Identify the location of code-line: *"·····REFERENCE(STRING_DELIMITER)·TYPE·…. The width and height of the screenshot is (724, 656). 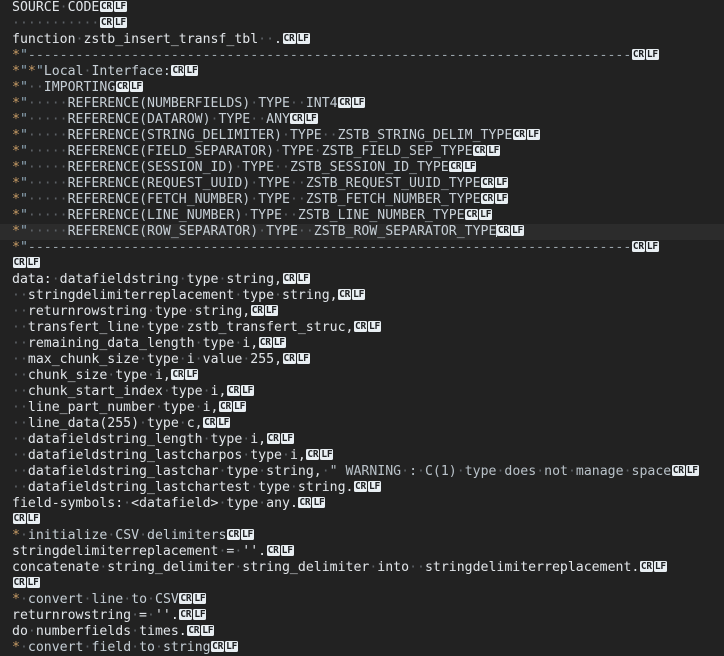
(362, 136).